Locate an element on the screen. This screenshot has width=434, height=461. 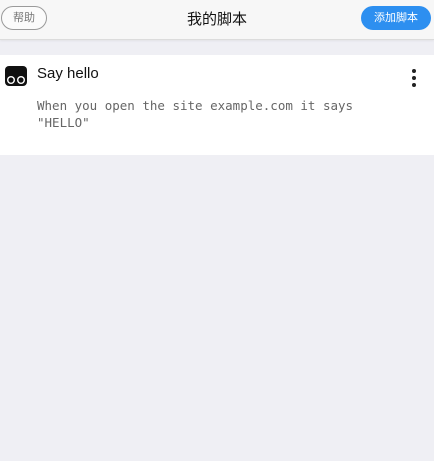
more-options-icon is located at coordinates (414, 78).